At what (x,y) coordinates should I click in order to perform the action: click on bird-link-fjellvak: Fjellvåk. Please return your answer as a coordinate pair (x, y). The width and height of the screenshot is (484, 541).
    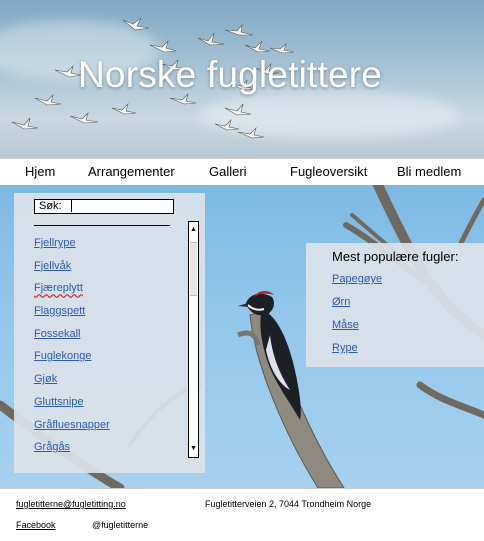
    Looking at the image, I should click on (52, 266).